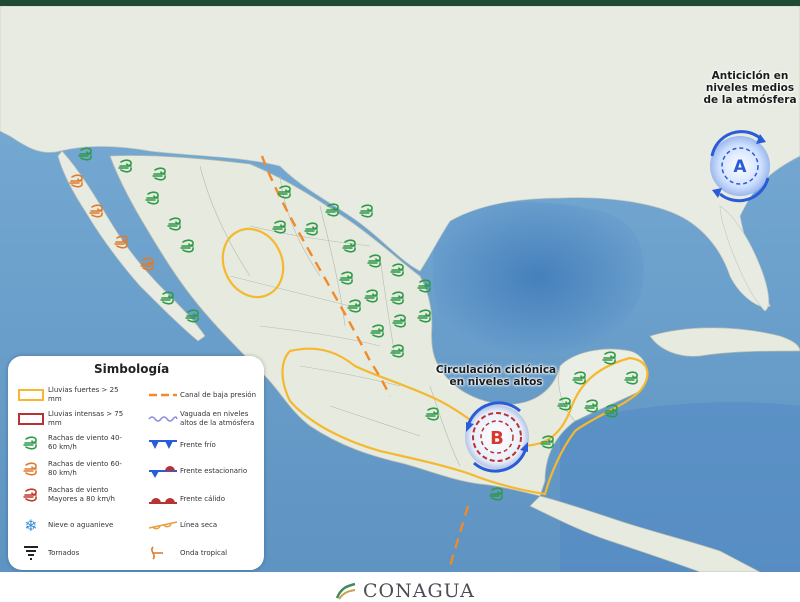 This screenshot has height=602, width=800. I want to click on legend-item-intense-rain: Lluvias intensas > 75 mm, so click(71, 419).